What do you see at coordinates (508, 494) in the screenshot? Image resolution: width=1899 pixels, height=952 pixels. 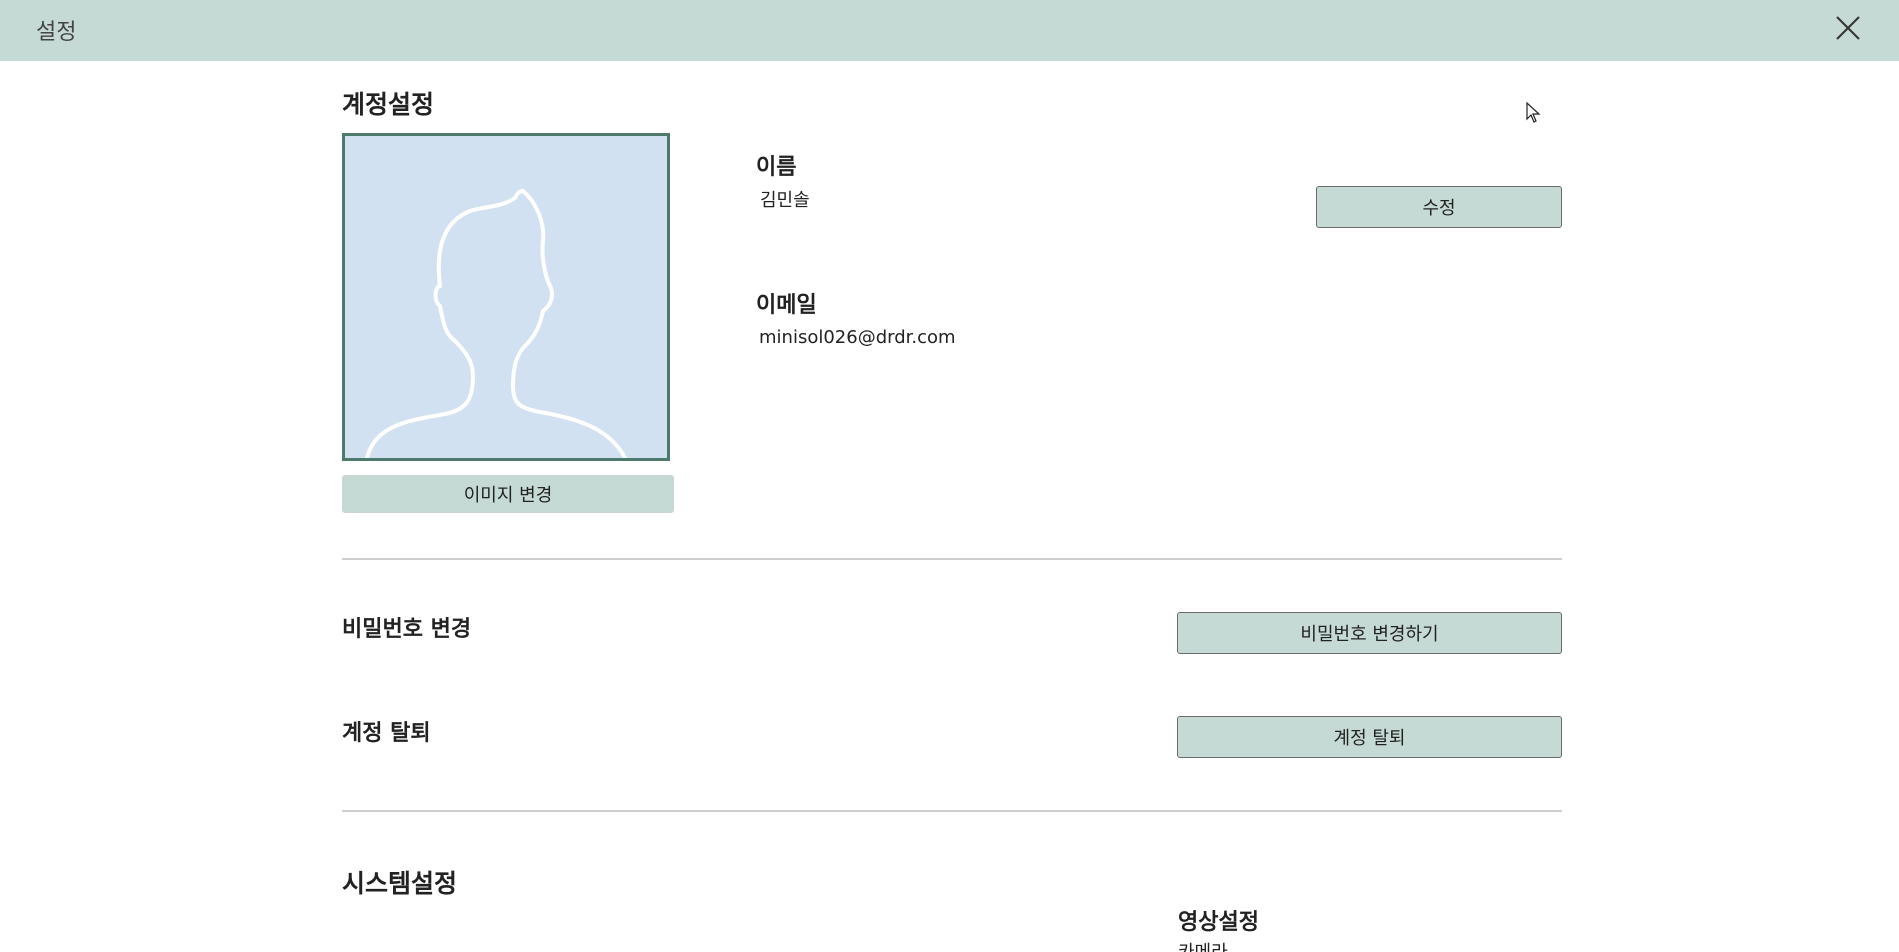 I see `change-image-button: 이미지 변경` at bounding box center [508, 494].